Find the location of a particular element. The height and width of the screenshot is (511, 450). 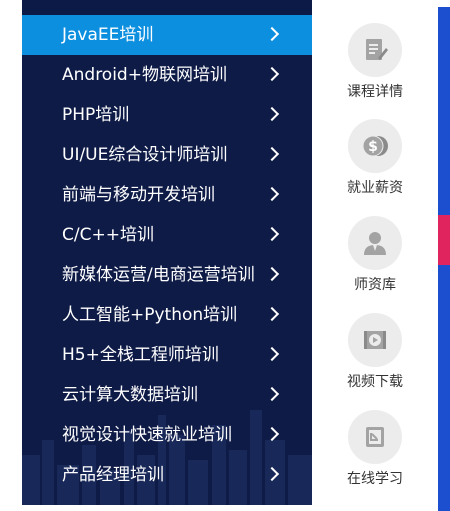

menu-item: 云计算大数据培训 is located at coordinates (167, 395).